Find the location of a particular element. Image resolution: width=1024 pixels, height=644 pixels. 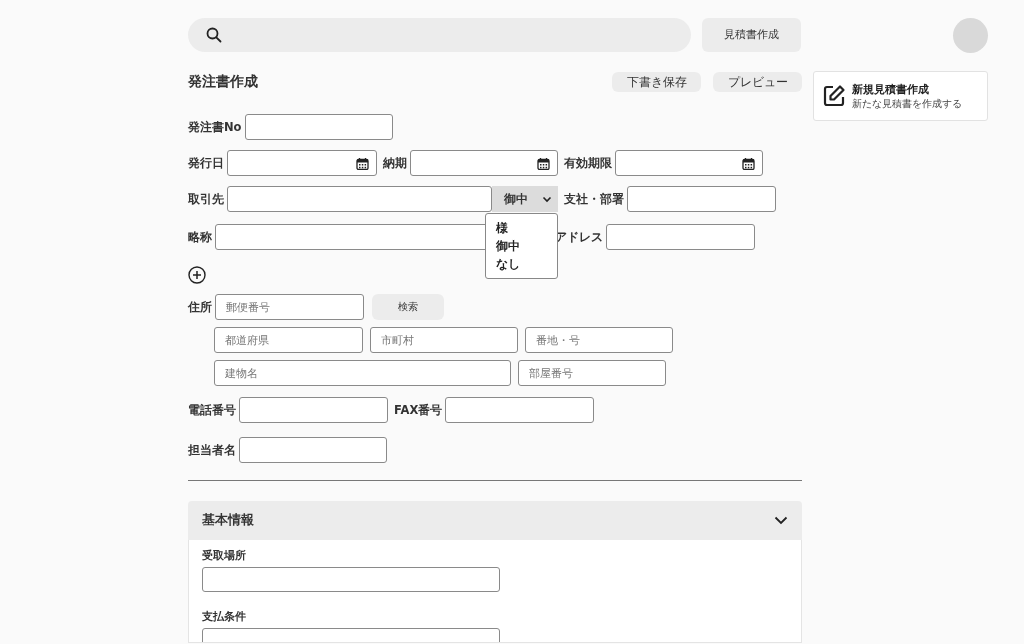

preview-button: プレビュー is located at coordinates (757, 82).